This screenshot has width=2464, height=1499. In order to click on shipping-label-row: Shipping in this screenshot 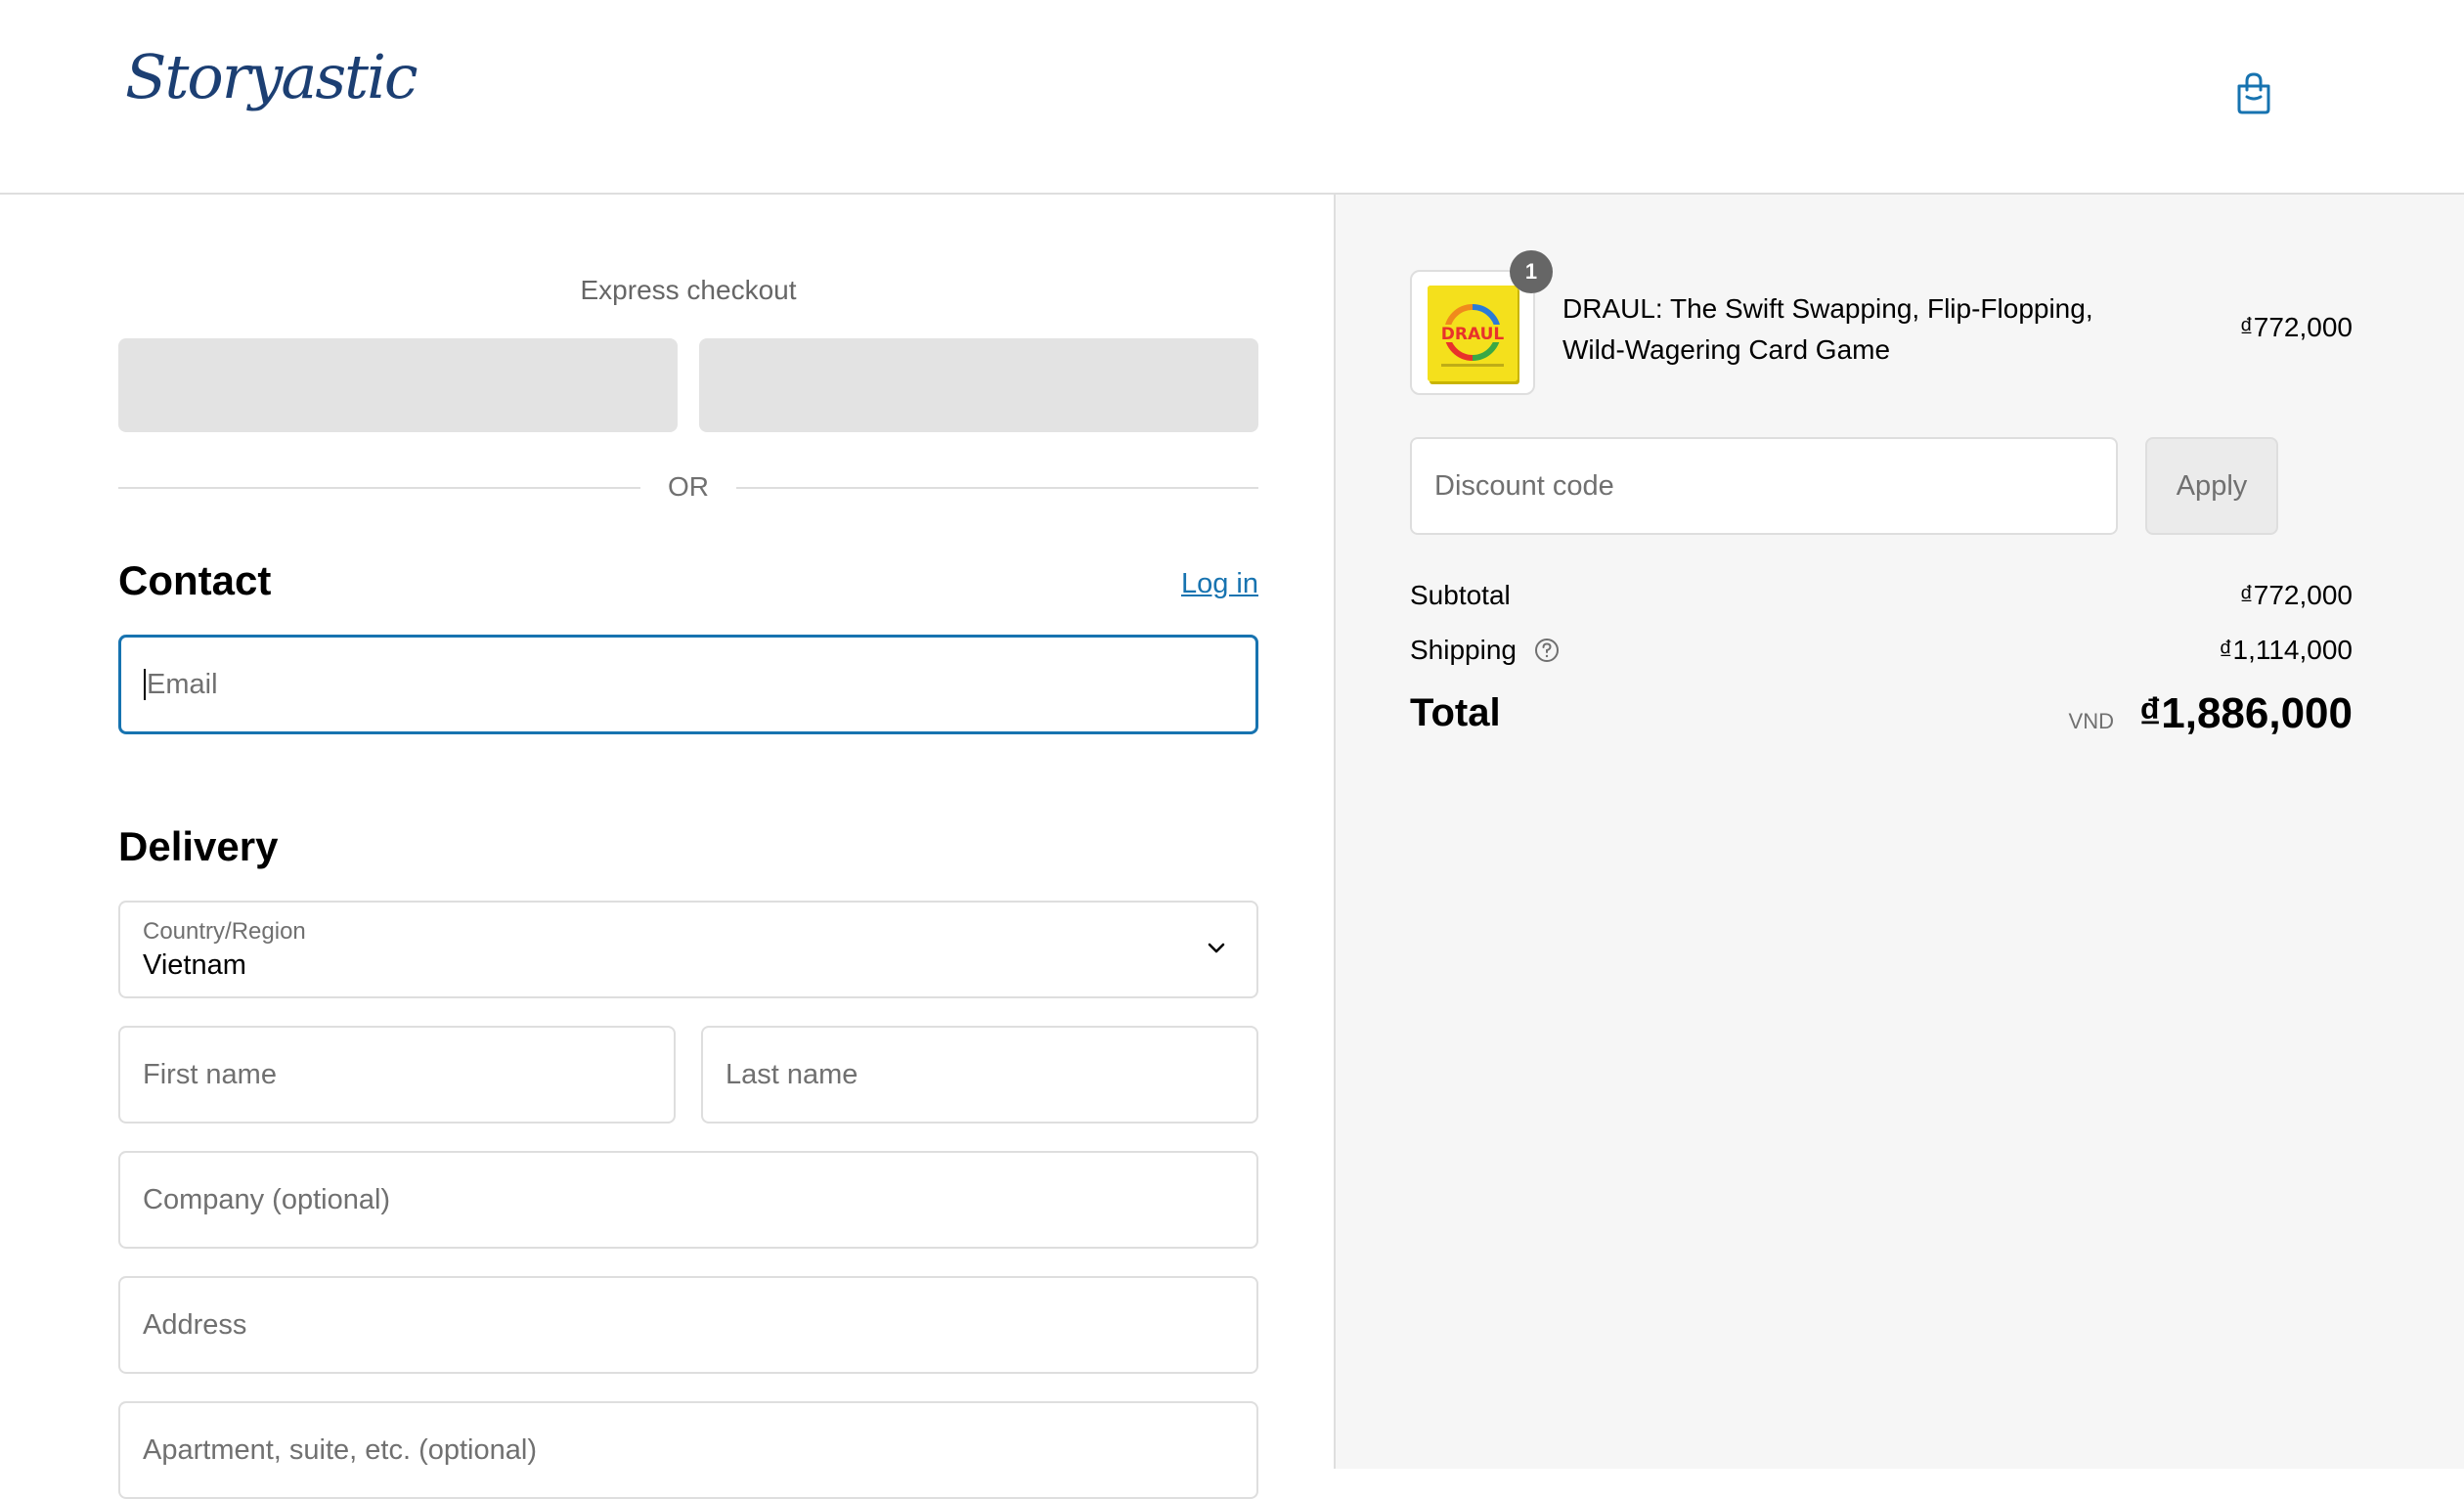, I will do `click(1485, 650)`.